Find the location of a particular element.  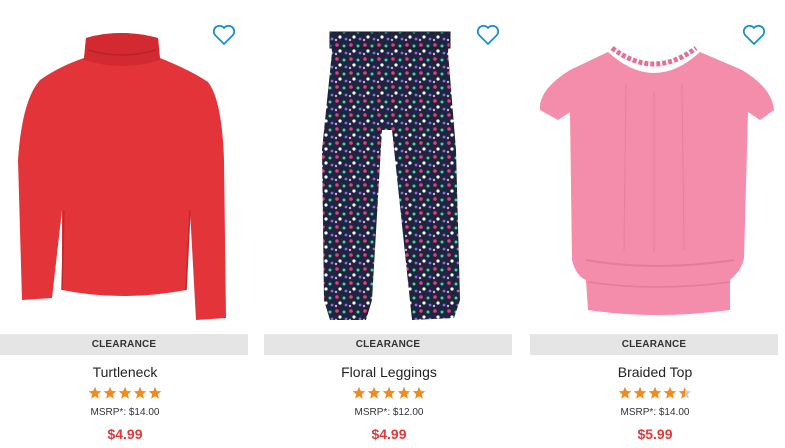

sale-price: $5.99 is located at coordinates (655, 434).